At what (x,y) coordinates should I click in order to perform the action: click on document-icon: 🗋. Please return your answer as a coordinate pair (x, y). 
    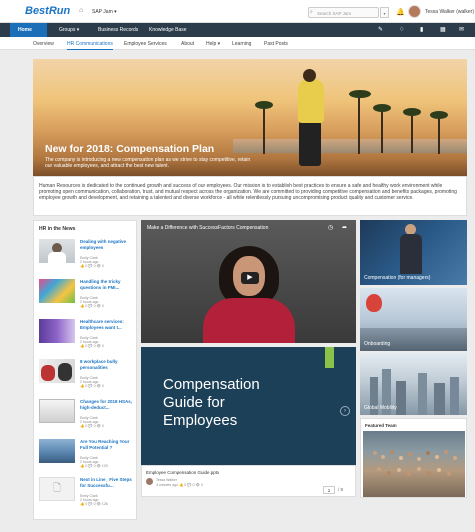
    Looking at the image, I should click on (57, 489).